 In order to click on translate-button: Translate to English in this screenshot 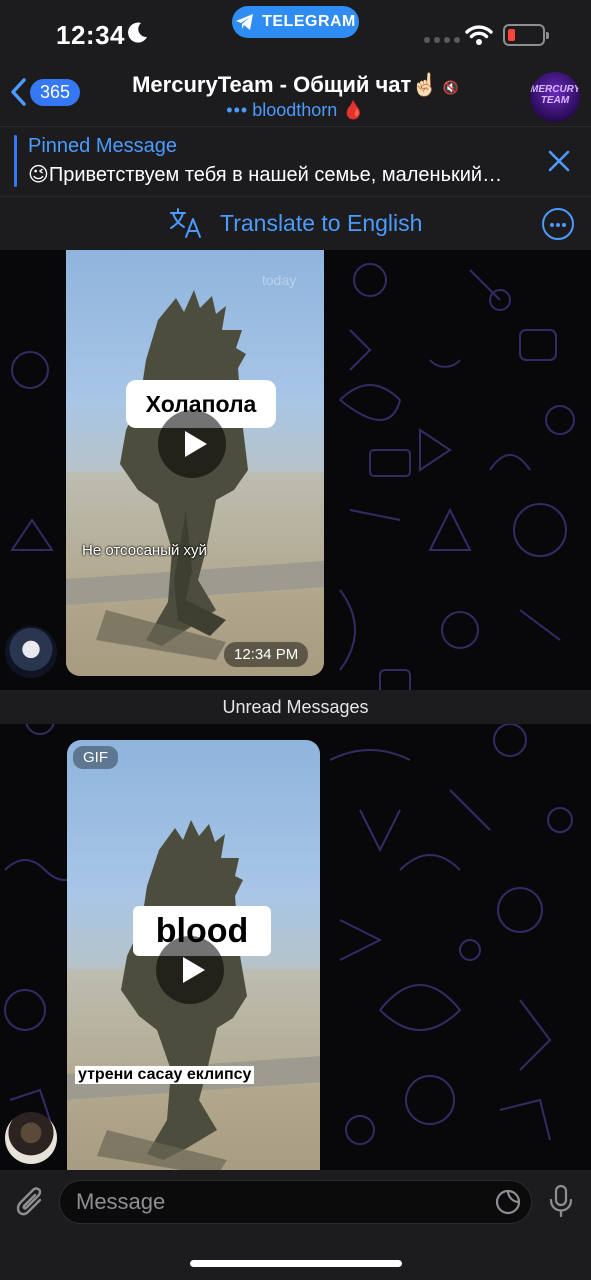, I will do `click(295, 223)`.